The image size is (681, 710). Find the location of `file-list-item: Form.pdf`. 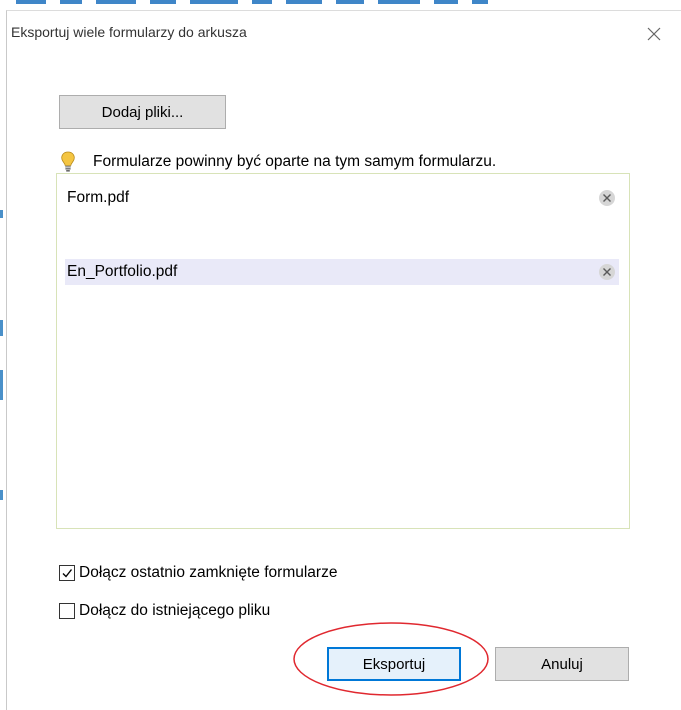

file-list-item: Form.pdf is located at coordinates (342, 198).